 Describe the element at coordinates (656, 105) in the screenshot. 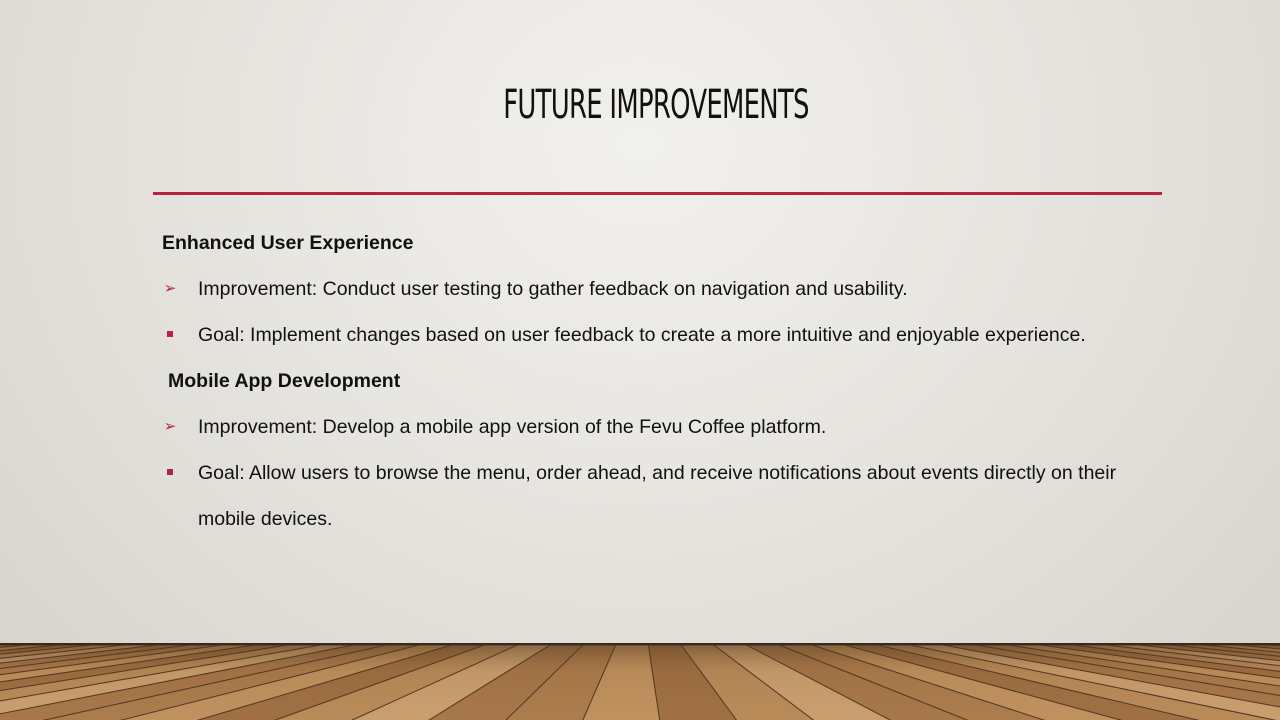

I see `slide-title: FUTURE IMPROVEMENTS` at that location.